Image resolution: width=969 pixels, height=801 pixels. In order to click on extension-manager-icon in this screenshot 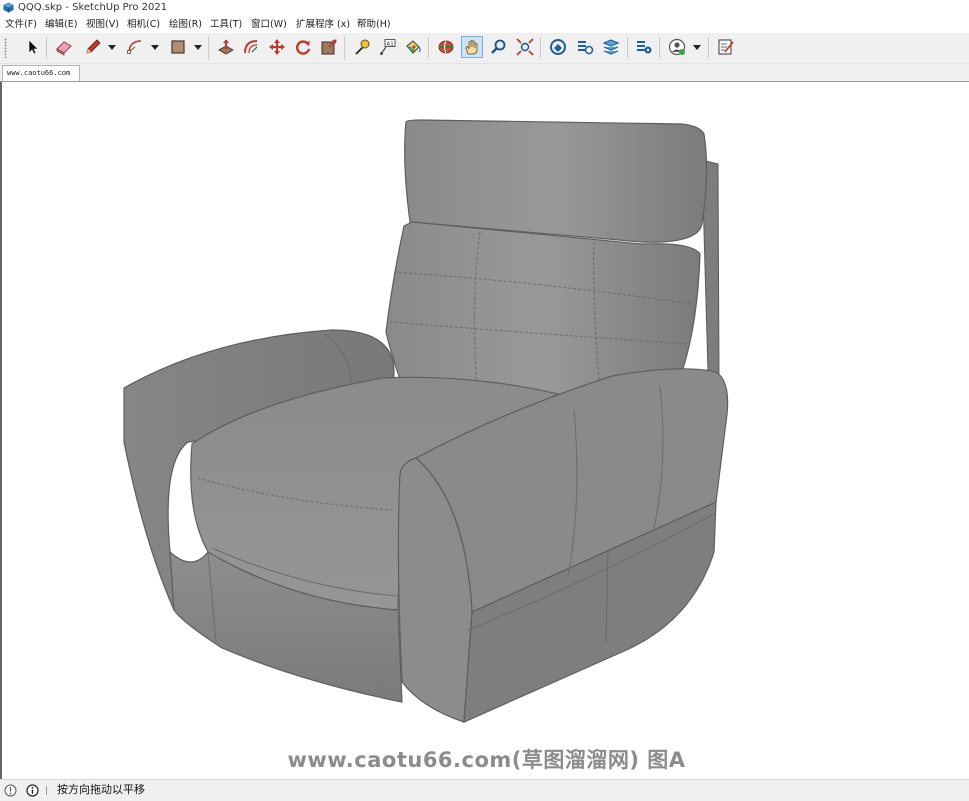, I will do `click(644, 47)`.